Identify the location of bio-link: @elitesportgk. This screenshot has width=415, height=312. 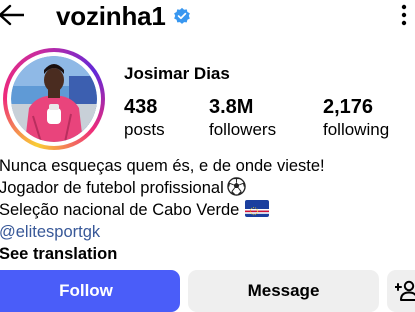
(204, 232).